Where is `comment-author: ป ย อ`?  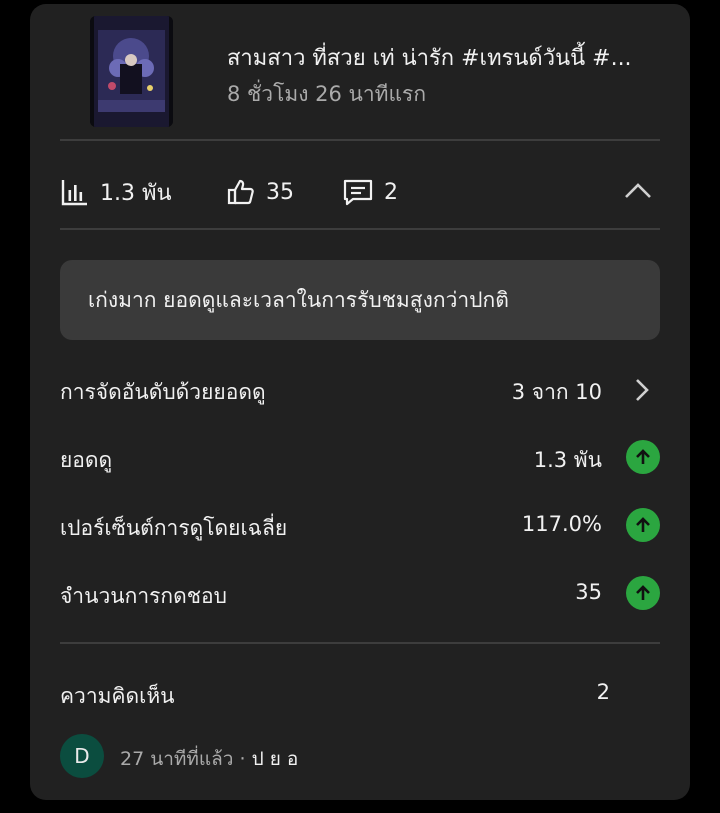
comment-author: ป ย อ is located at coordinates (275, 759).